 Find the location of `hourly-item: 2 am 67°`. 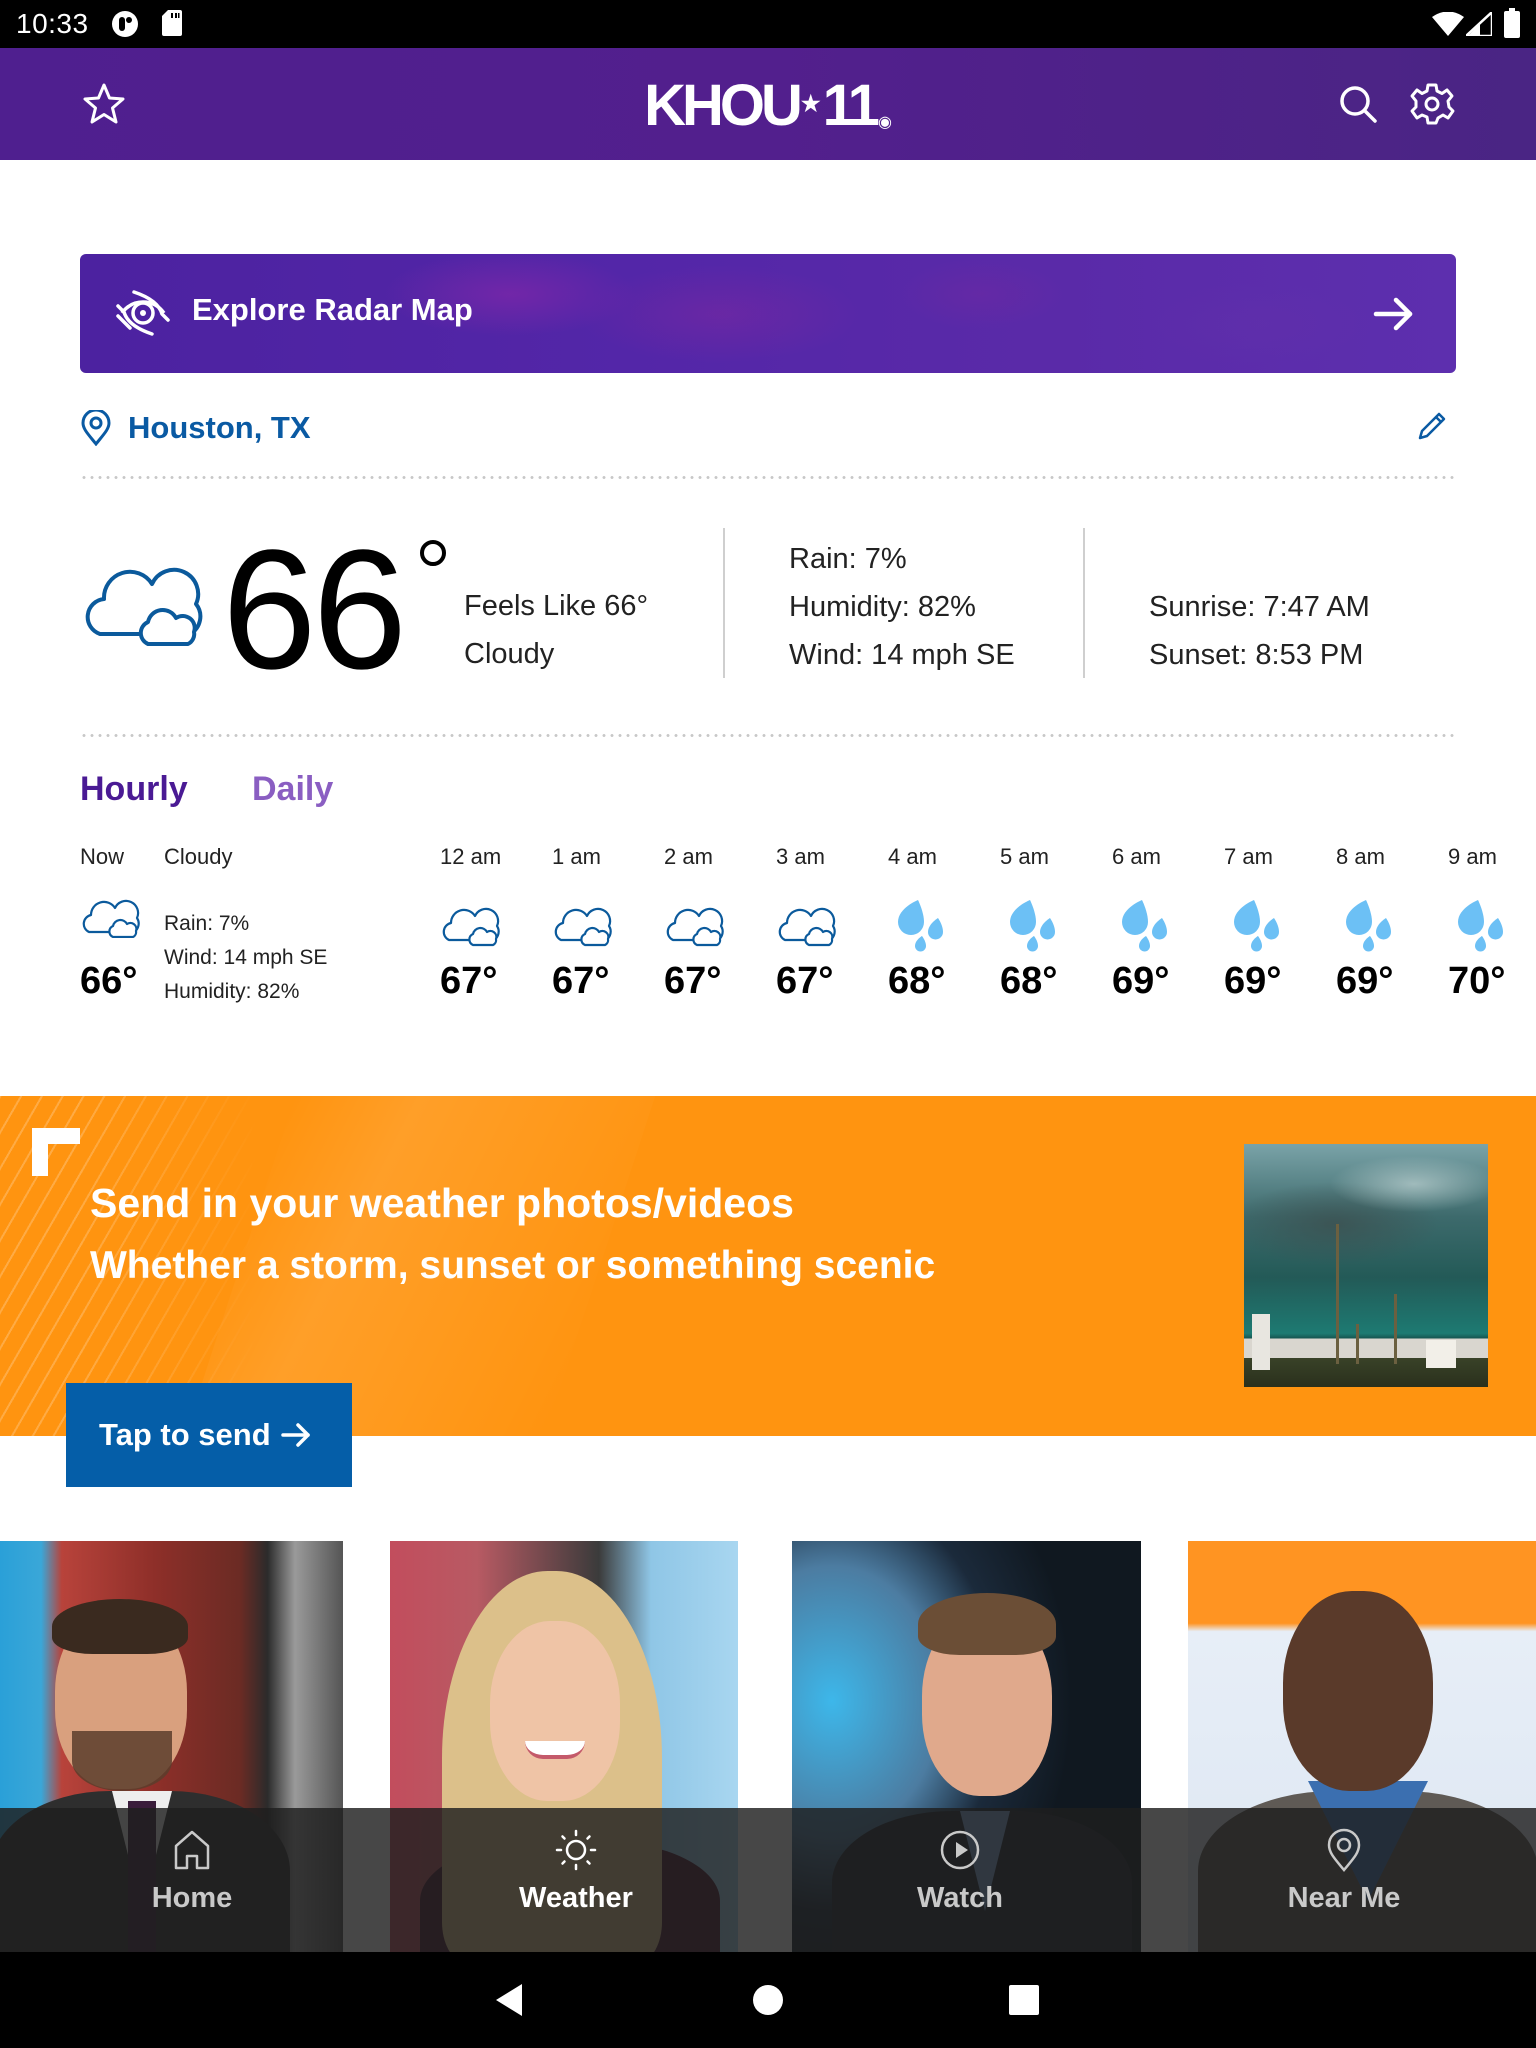

hourly-item: 2 am 67° is located at coordinates (704, 929).